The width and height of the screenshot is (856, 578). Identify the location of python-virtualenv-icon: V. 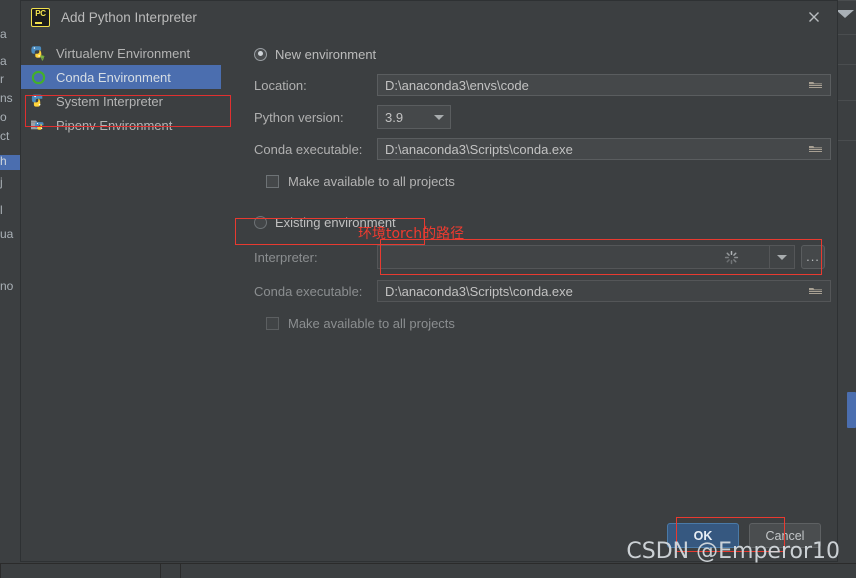
(38, 53).